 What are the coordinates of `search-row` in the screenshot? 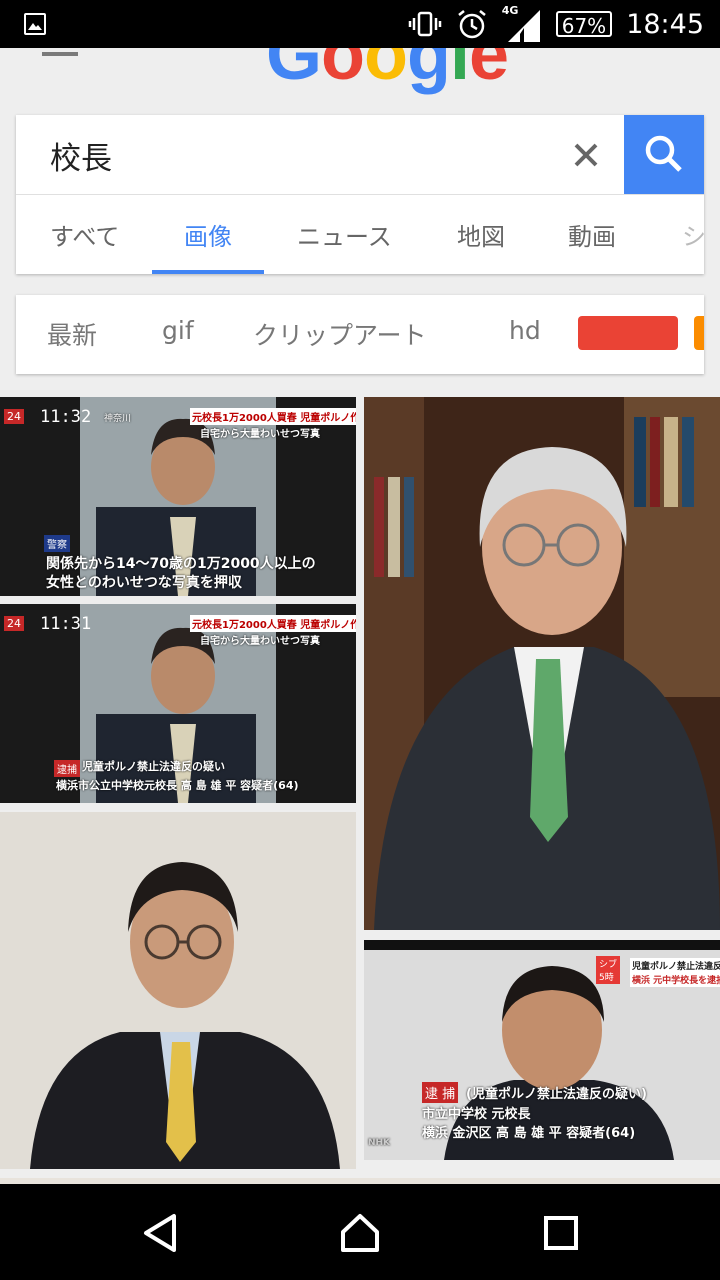 It's located at (360, 155).